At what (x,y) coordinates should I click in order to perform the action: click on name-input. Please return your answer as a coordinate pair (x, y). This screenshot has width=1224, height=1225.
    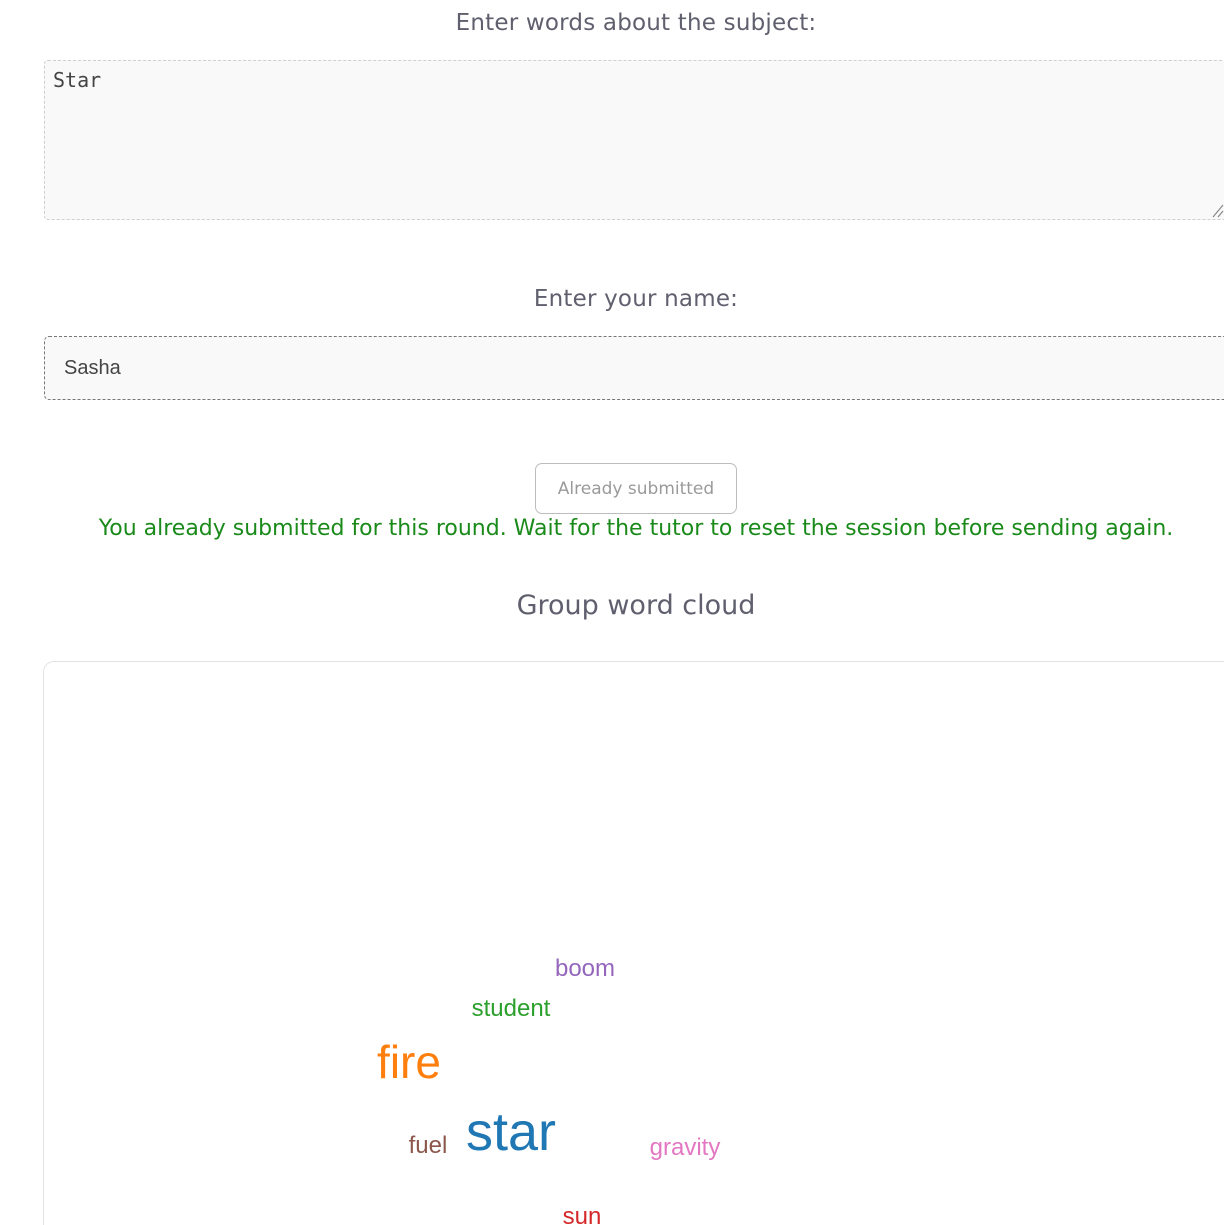
    Looking at the image, I should click on (634, 368).